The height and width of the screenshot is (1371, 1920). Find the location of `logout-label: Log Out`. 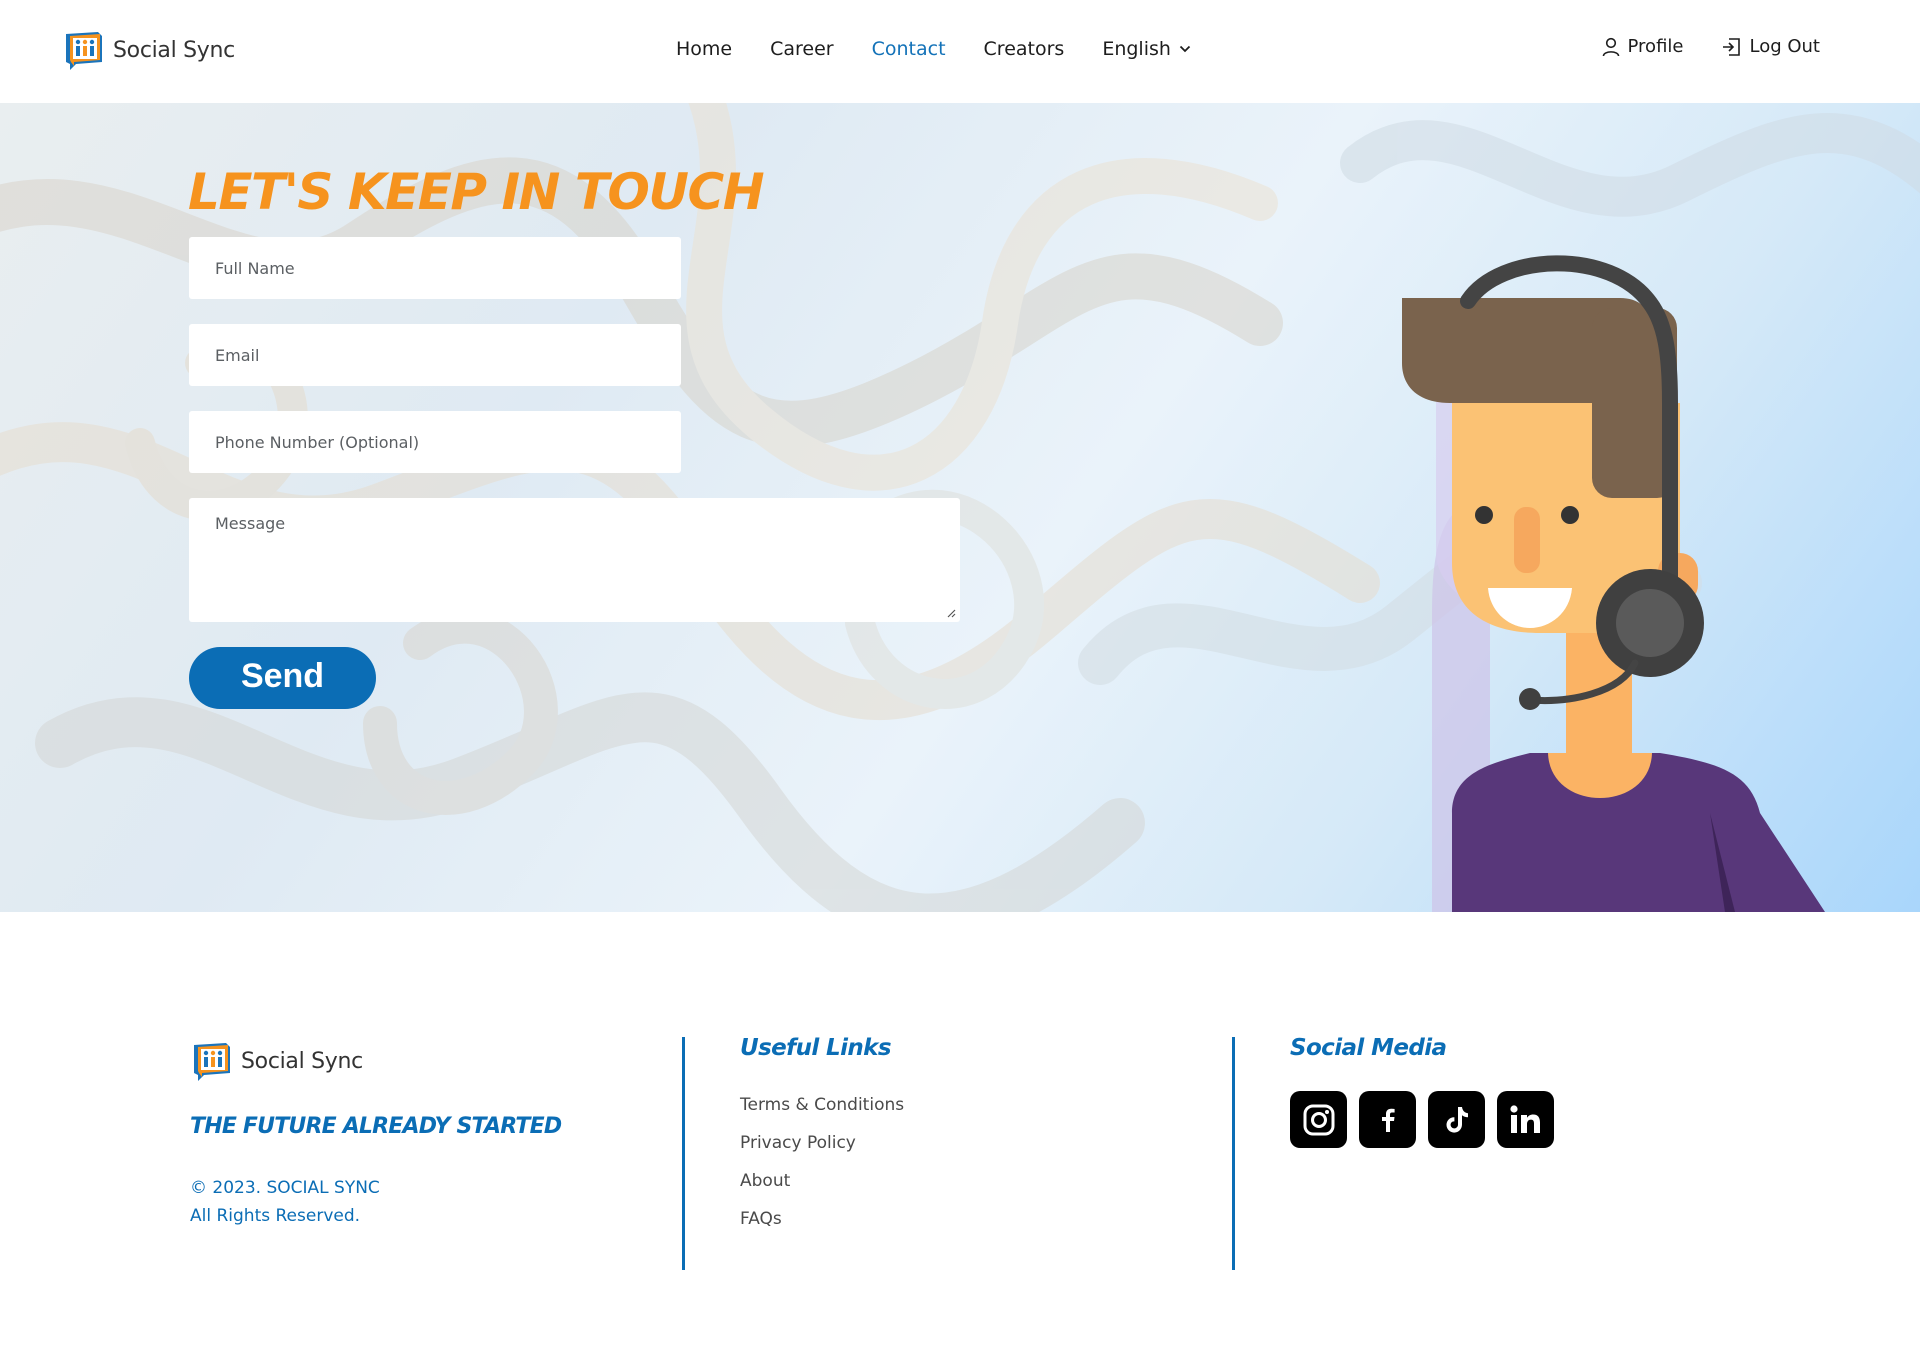

logout-label: Log Out is located at coordinates (1784, 46).